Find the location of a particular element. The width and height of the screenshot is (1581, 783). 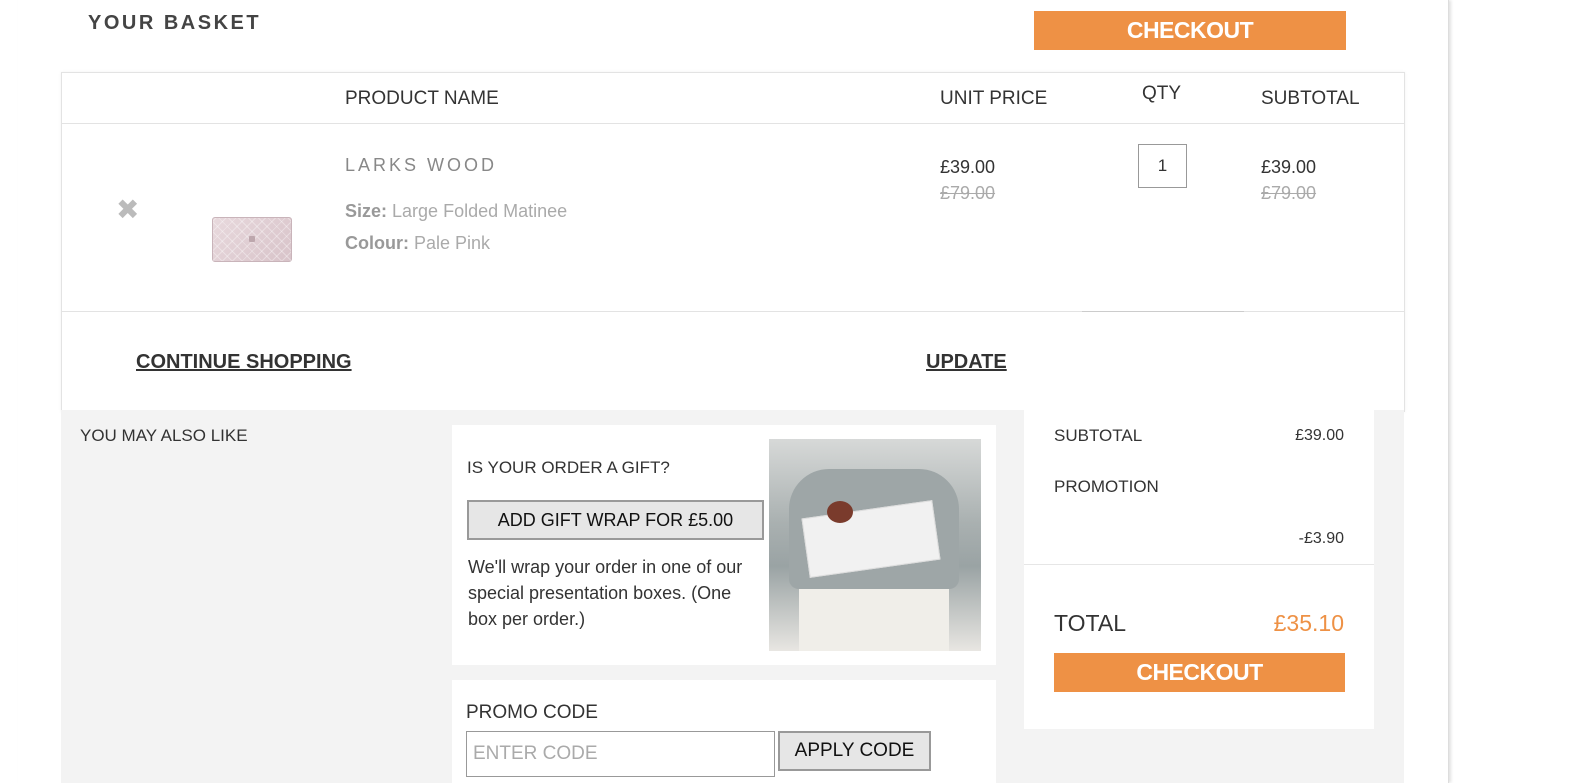

qty-underline is located at coordinates (1163, 311).